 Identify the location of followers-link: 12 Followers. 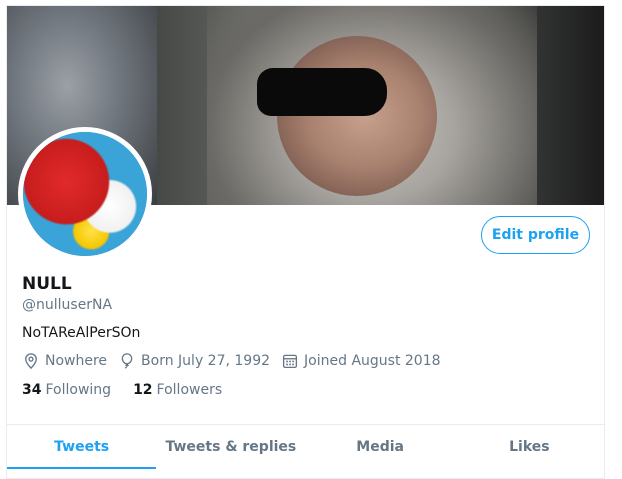
(177, 390).